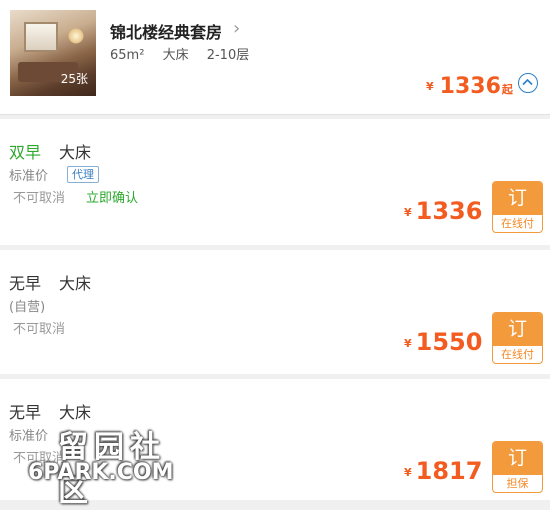 The height and width of the screenshot is (510, 550). What do you see at coordinates (236, 28) in the screenshot?
I see `chevron-right-icon: ›` at bounding box center [236, 28].